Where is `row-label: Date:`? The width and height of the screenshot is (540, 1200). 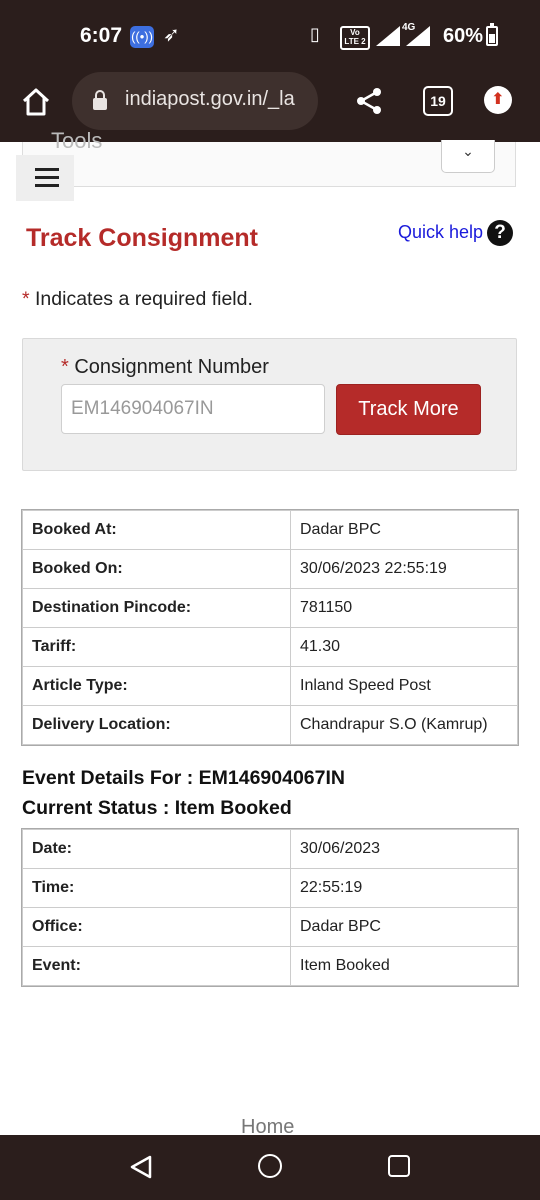 row-label: Date: is located at coordinates (156, 849).